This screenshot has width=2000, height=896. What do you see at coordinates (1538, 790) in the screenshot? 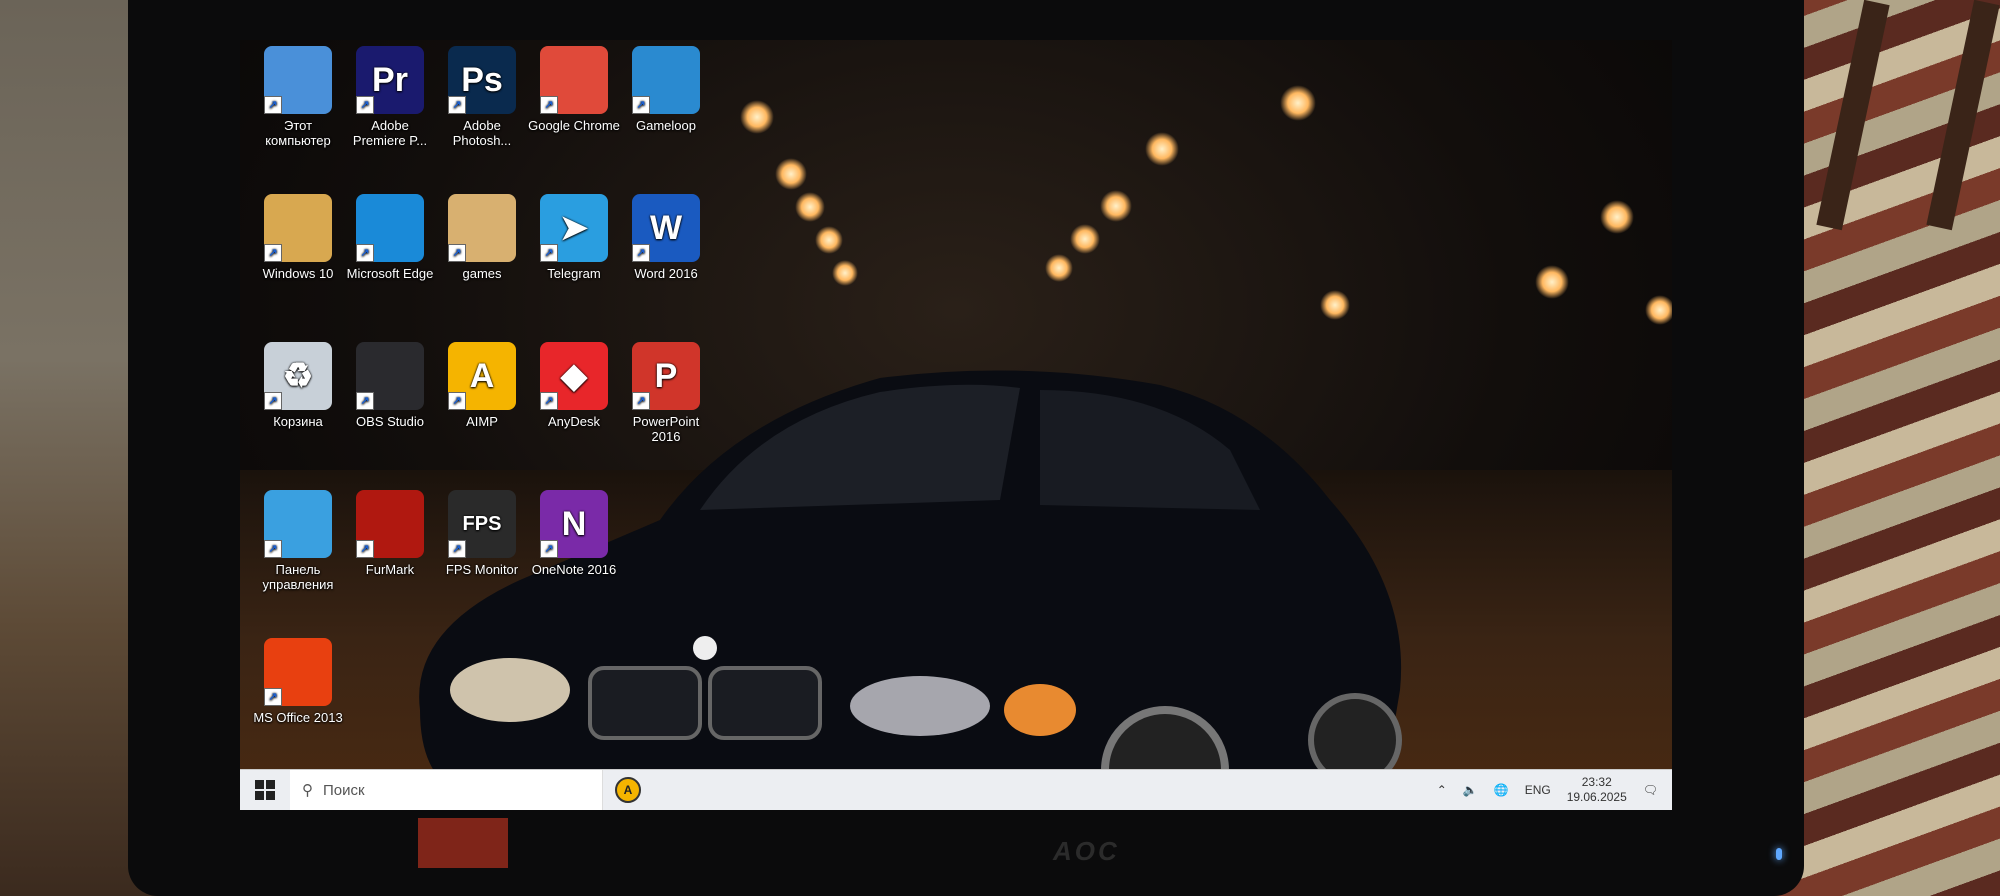
I see `language-indicator: ENG` at bounding box center [1538, 790].